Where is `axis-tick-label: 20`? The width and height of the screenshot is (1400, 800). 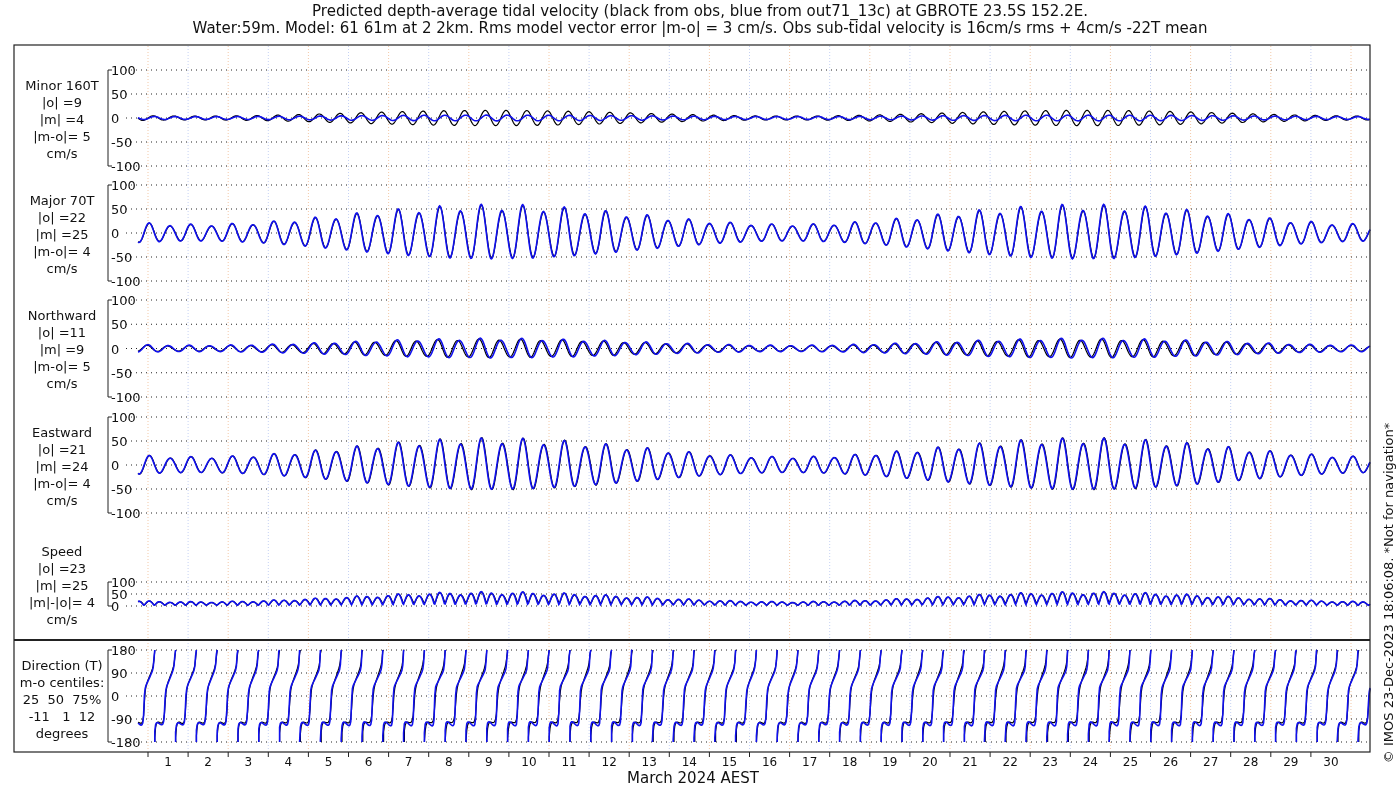 axis-tick-label: 20 is located at coordinates (930, 762).